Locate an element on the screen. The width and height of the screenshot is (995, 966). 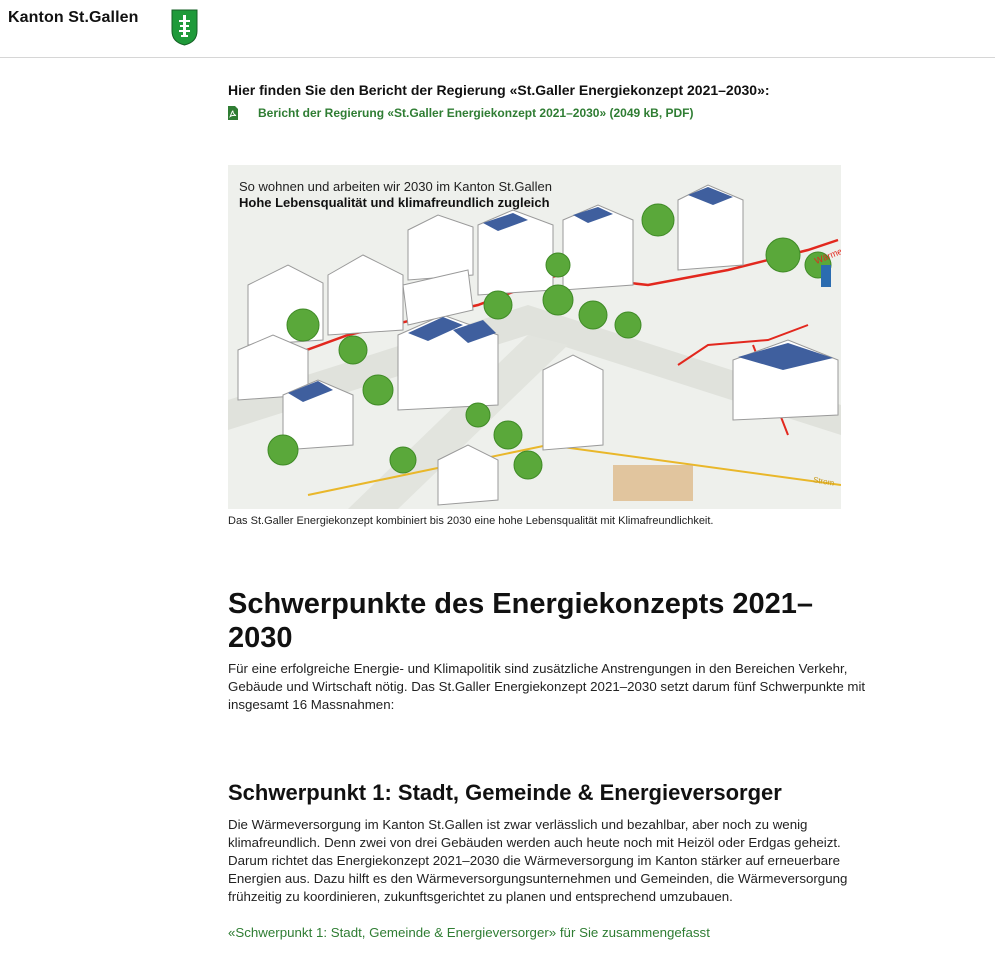
site-header: Kanton St.Gallen is located at coordinates (497, 29).